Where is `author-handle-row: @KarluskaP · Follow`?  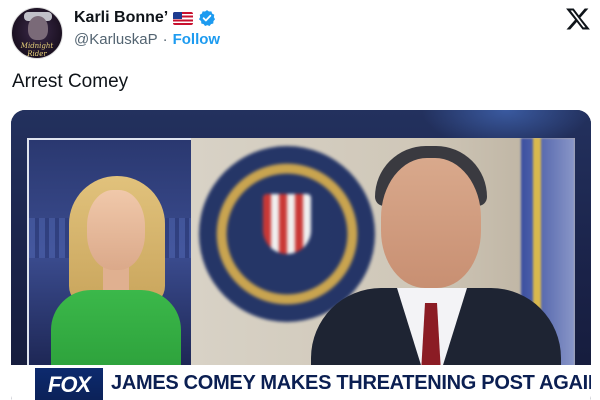 author-handle-row: @KarluskaP · Follow is located at coordinates (147, 39).